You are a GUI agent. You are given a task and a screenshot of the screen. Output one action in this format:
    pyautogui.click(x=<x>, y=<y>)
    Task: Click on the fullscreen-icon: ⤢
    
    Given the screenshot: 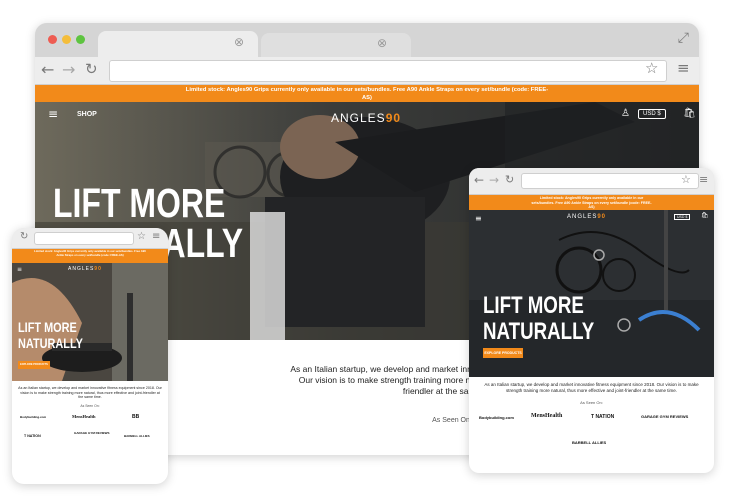 What is the action you would take?
    pyautogui.click(x=683, y=38)
    